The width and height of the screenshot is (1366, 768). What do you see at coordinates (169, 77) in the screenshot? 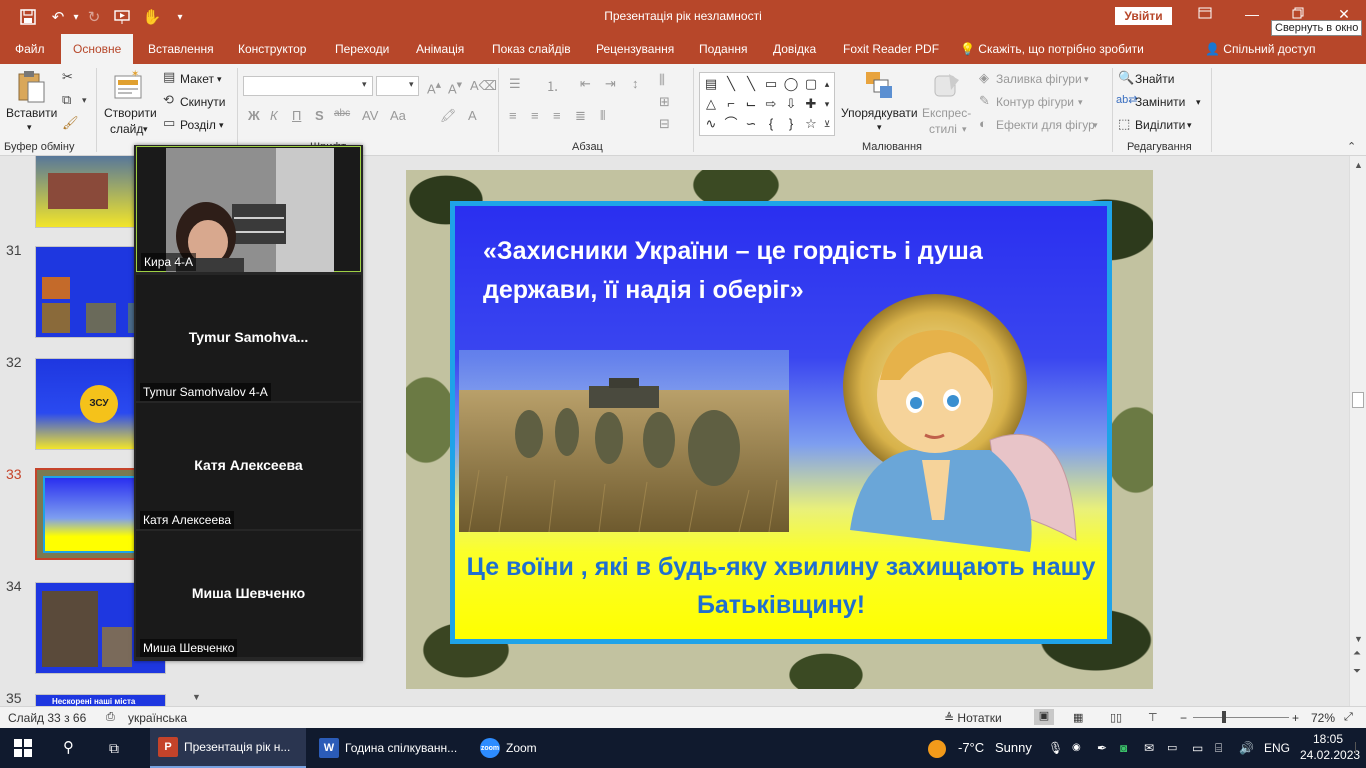
I see `layout-icon: ▤` at bounding box center [169, 77].